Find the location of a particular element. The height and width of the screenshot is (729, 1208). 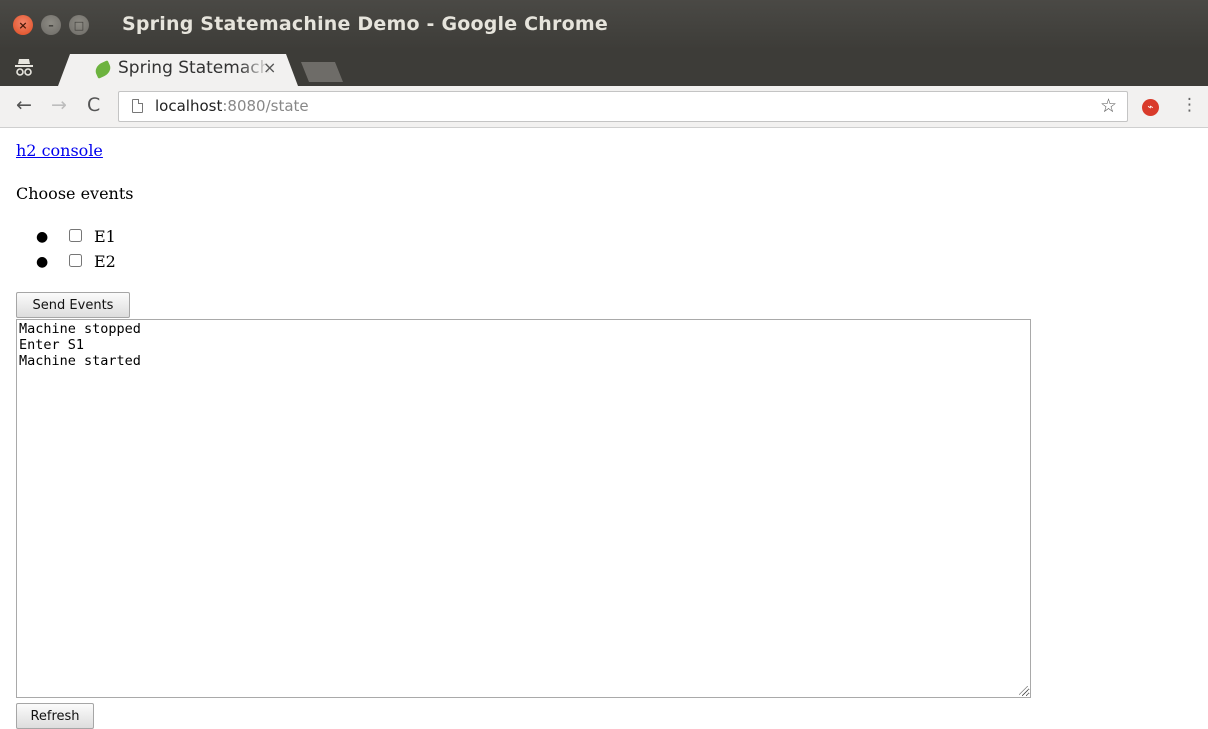

window-minimize-button: – is located at coordinates (51, 25).